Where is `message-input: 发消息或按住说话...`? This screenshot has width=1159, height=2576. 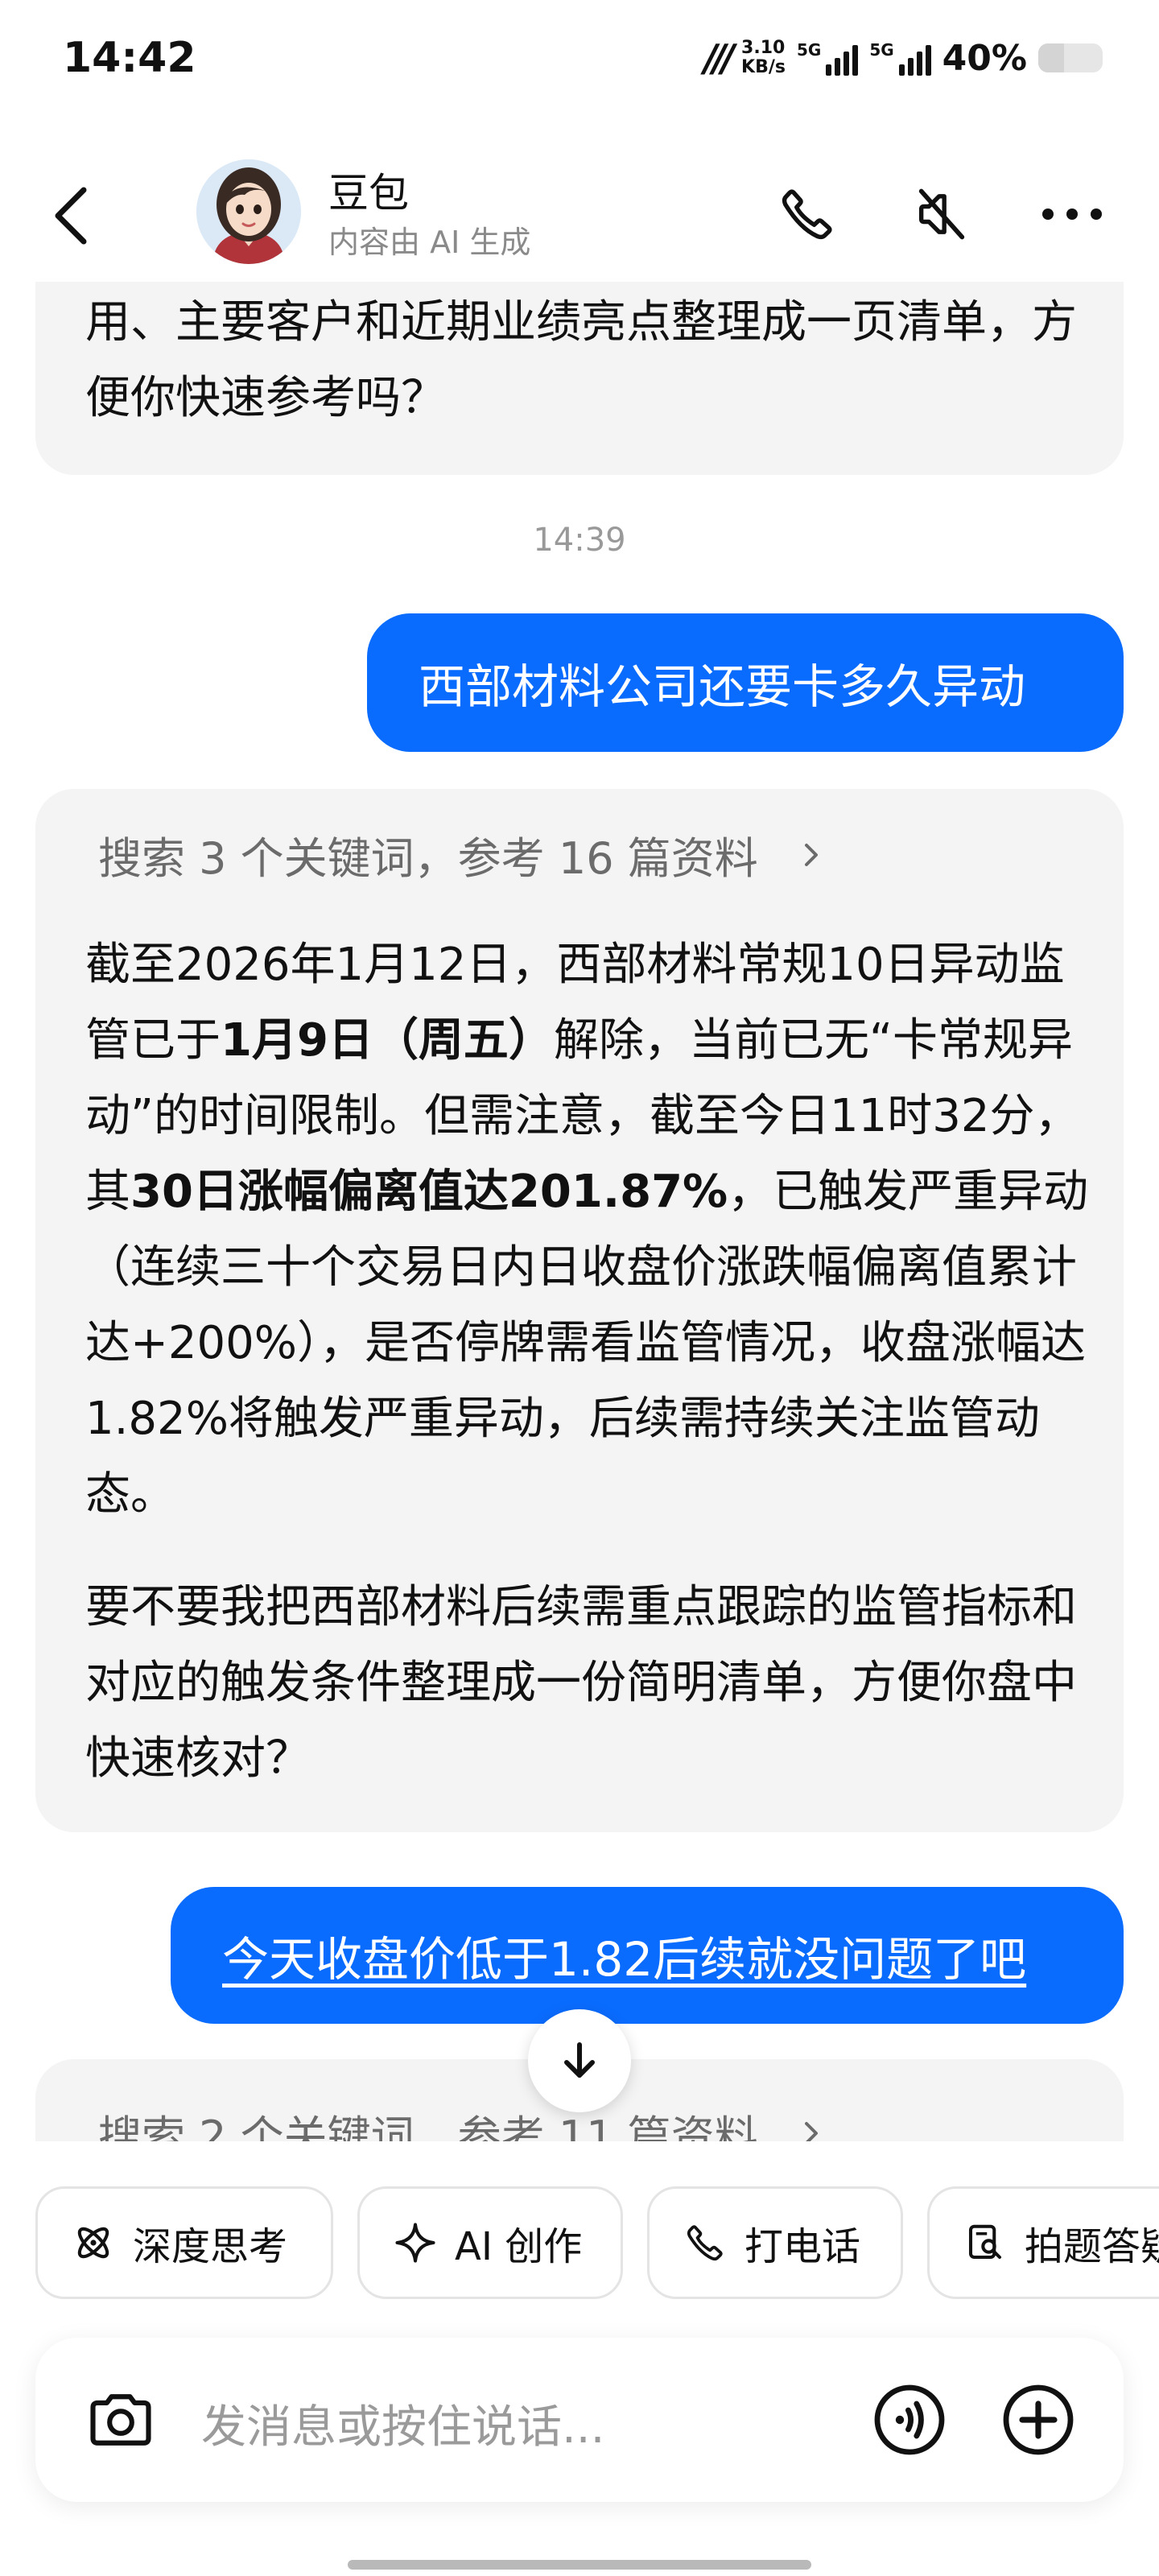 message-input: 发消息或按住说话... is located at coordinates (402, 2423).